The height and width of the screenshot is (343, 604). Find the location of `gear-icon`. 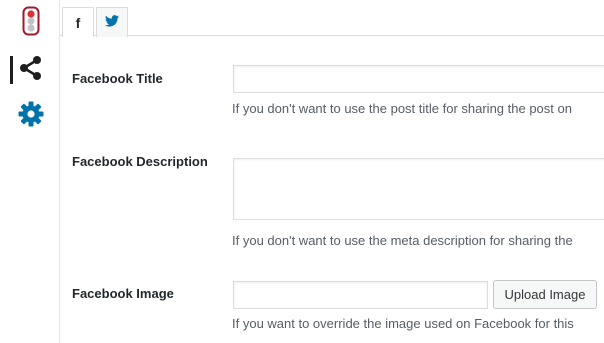

gear-icon is located at coordinates (31, 116).